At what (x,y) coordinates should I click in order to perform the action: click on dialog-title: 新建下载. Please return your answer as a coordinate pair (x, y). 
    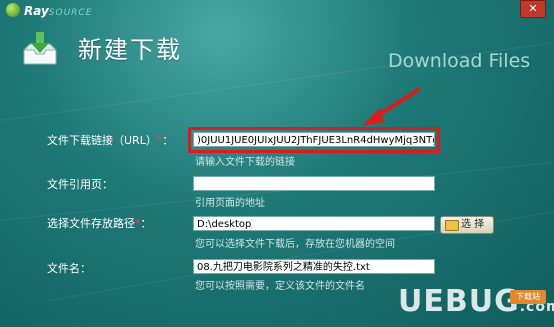
    Looking at the image, I should click on (130, 50).